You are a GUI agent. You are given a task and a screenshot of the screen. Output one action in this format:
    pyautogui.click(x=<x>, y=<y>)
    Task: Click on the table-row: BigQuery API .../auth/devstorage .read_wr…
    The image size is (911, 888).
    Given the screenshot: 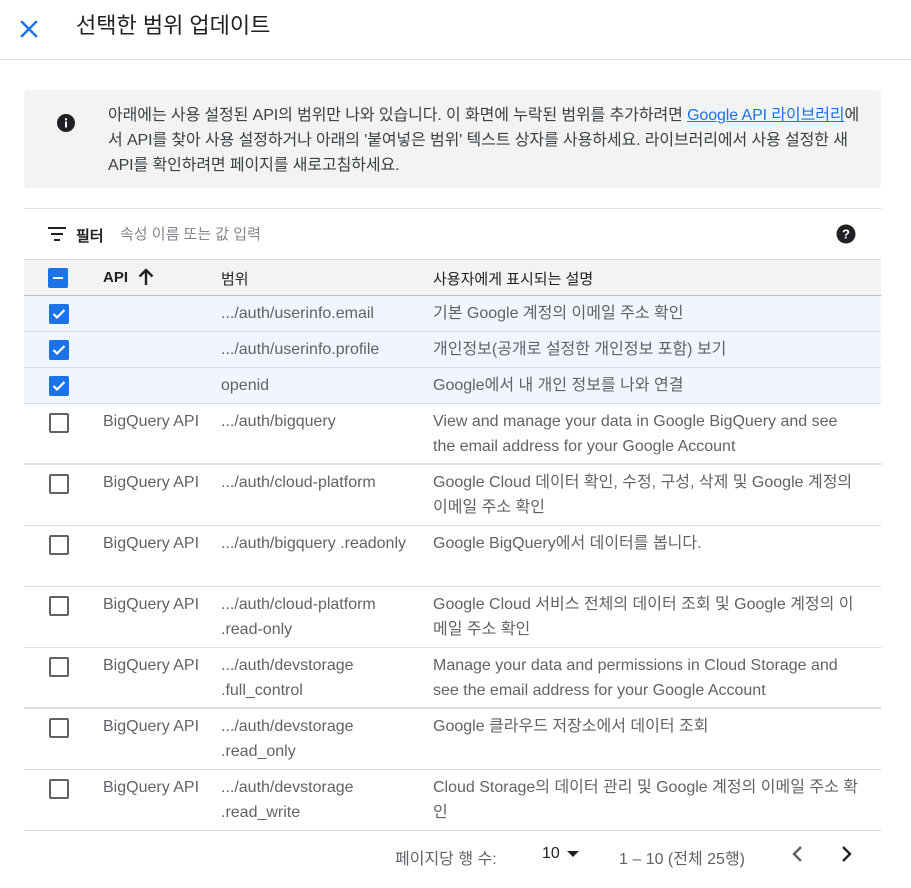 What is the action you would take?
    pyautogui.click(x=452, y=800)
    